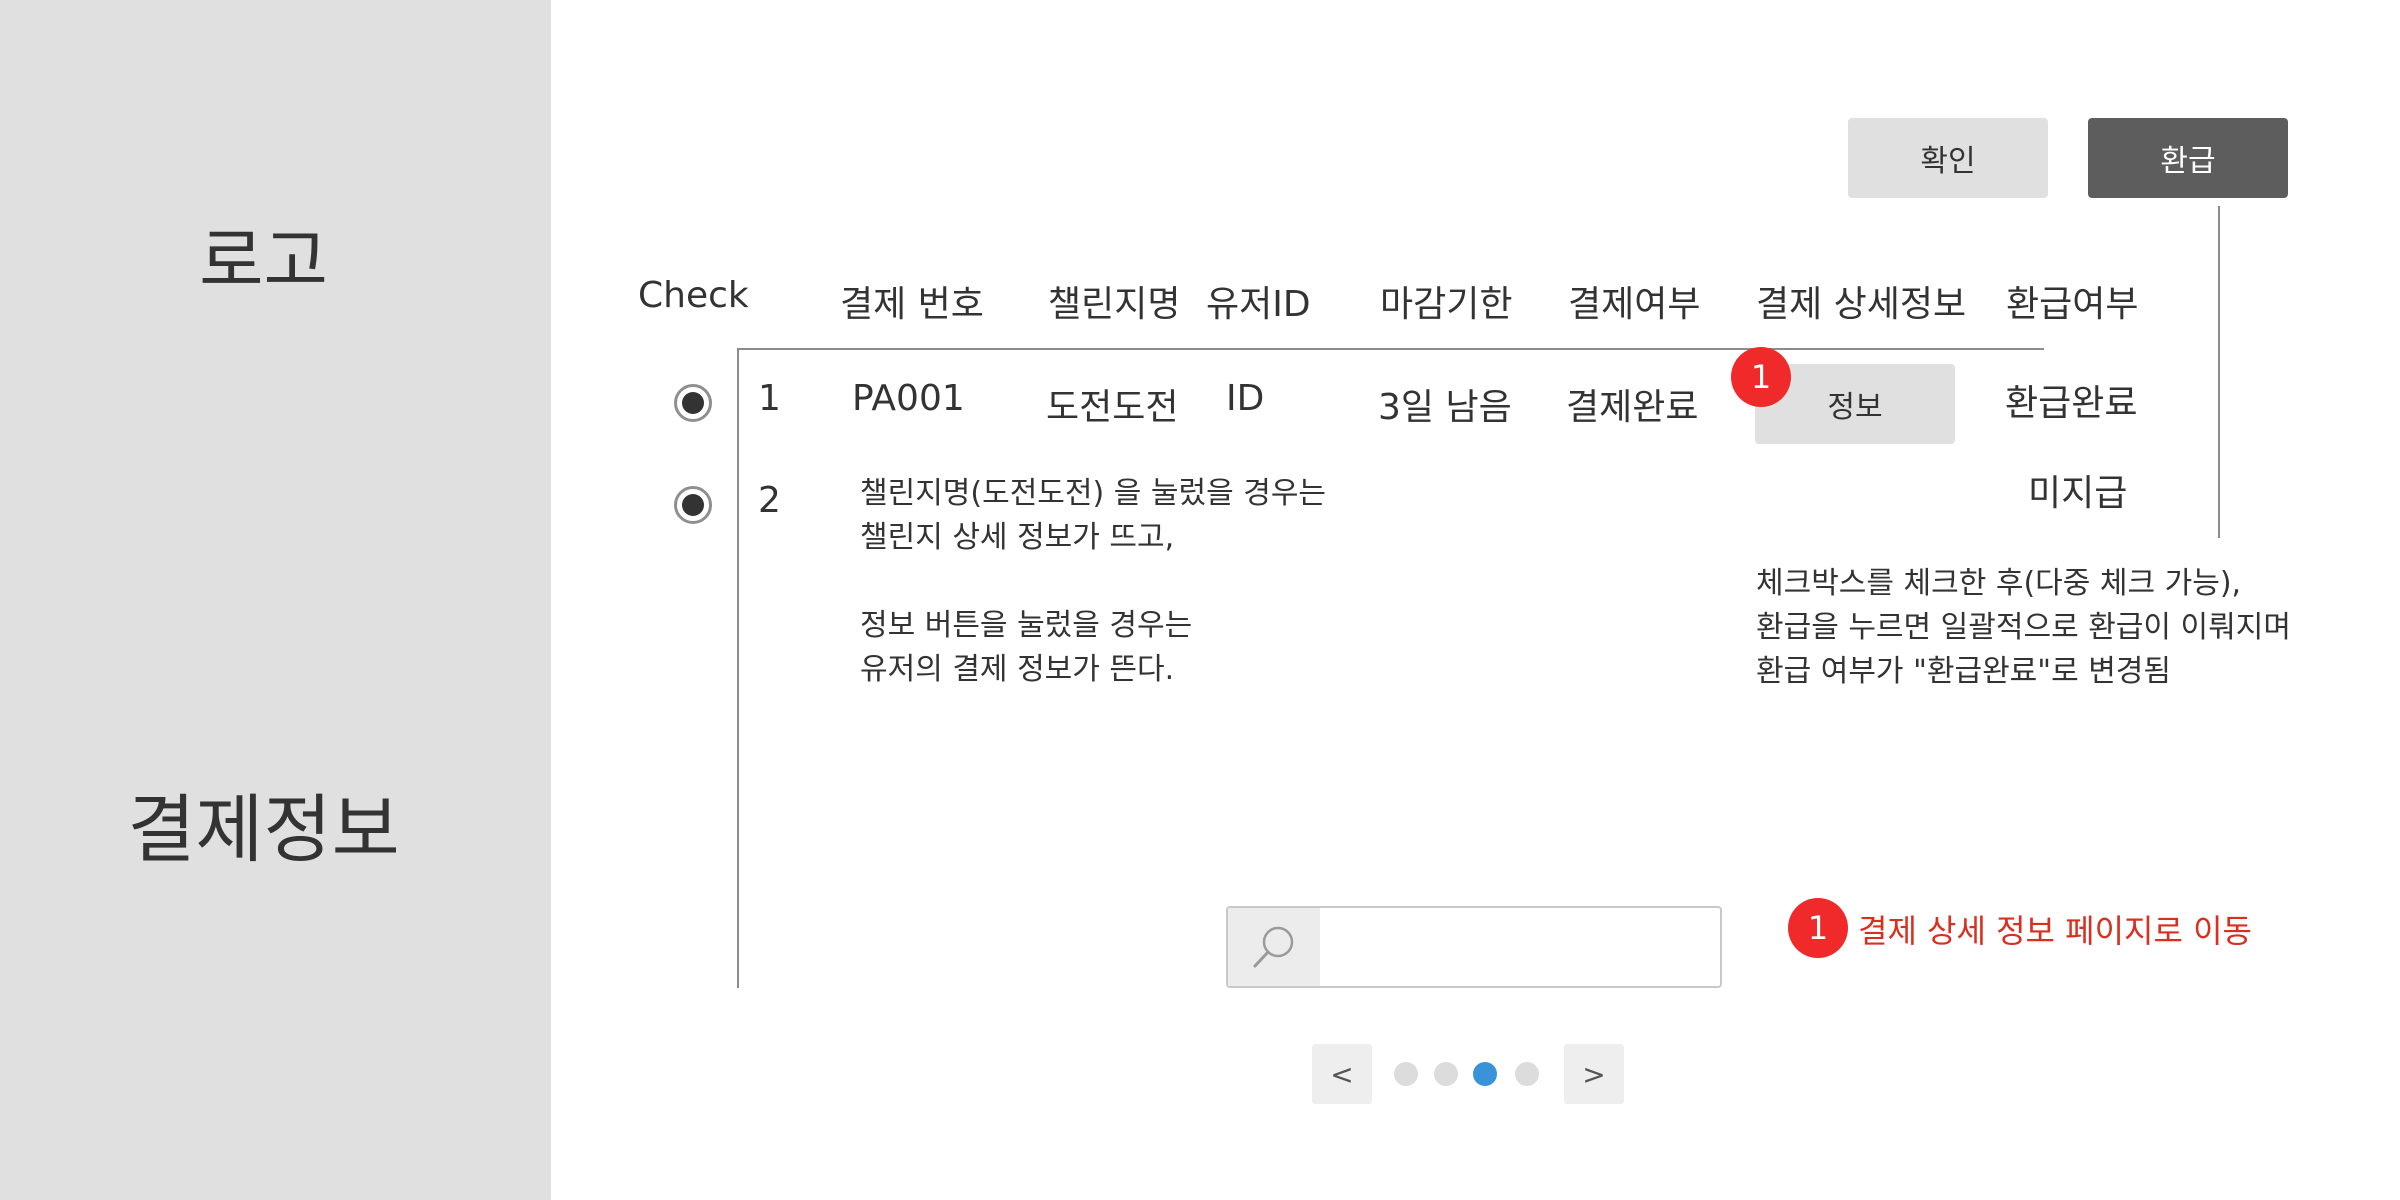  I want to click on row-1-checkbox, so click(693, 403).